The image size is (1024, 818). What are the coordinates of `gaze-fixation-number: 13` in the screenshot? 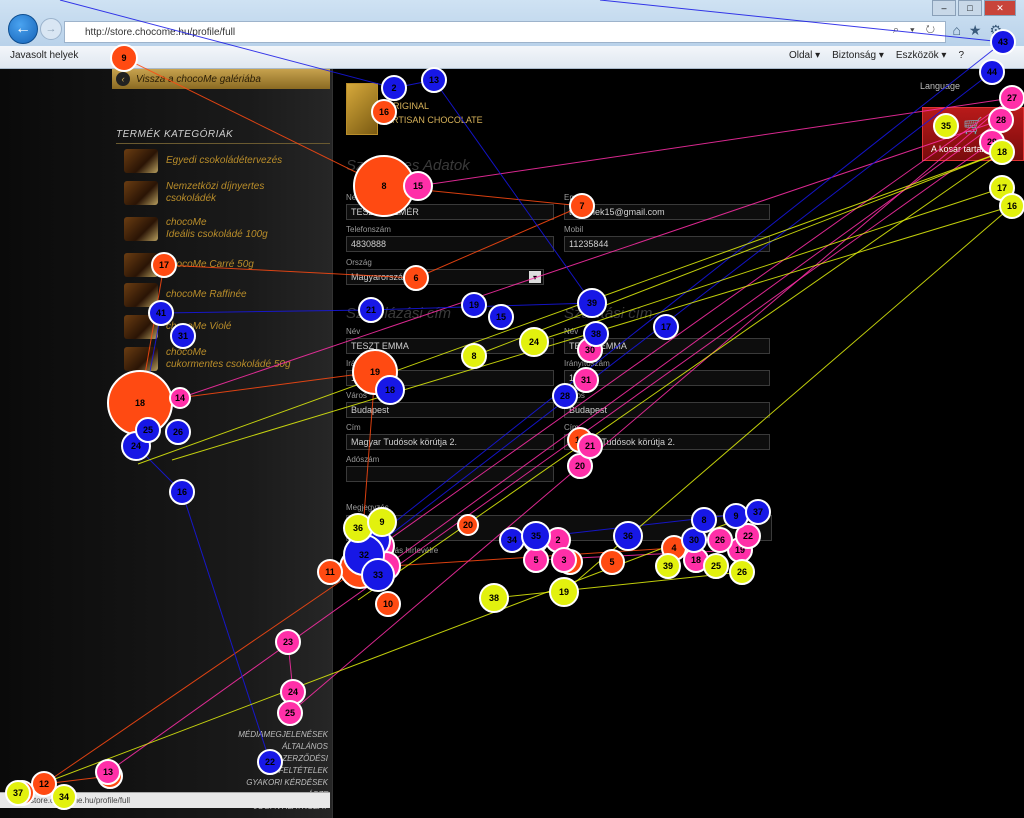 It's located at (434, 80).